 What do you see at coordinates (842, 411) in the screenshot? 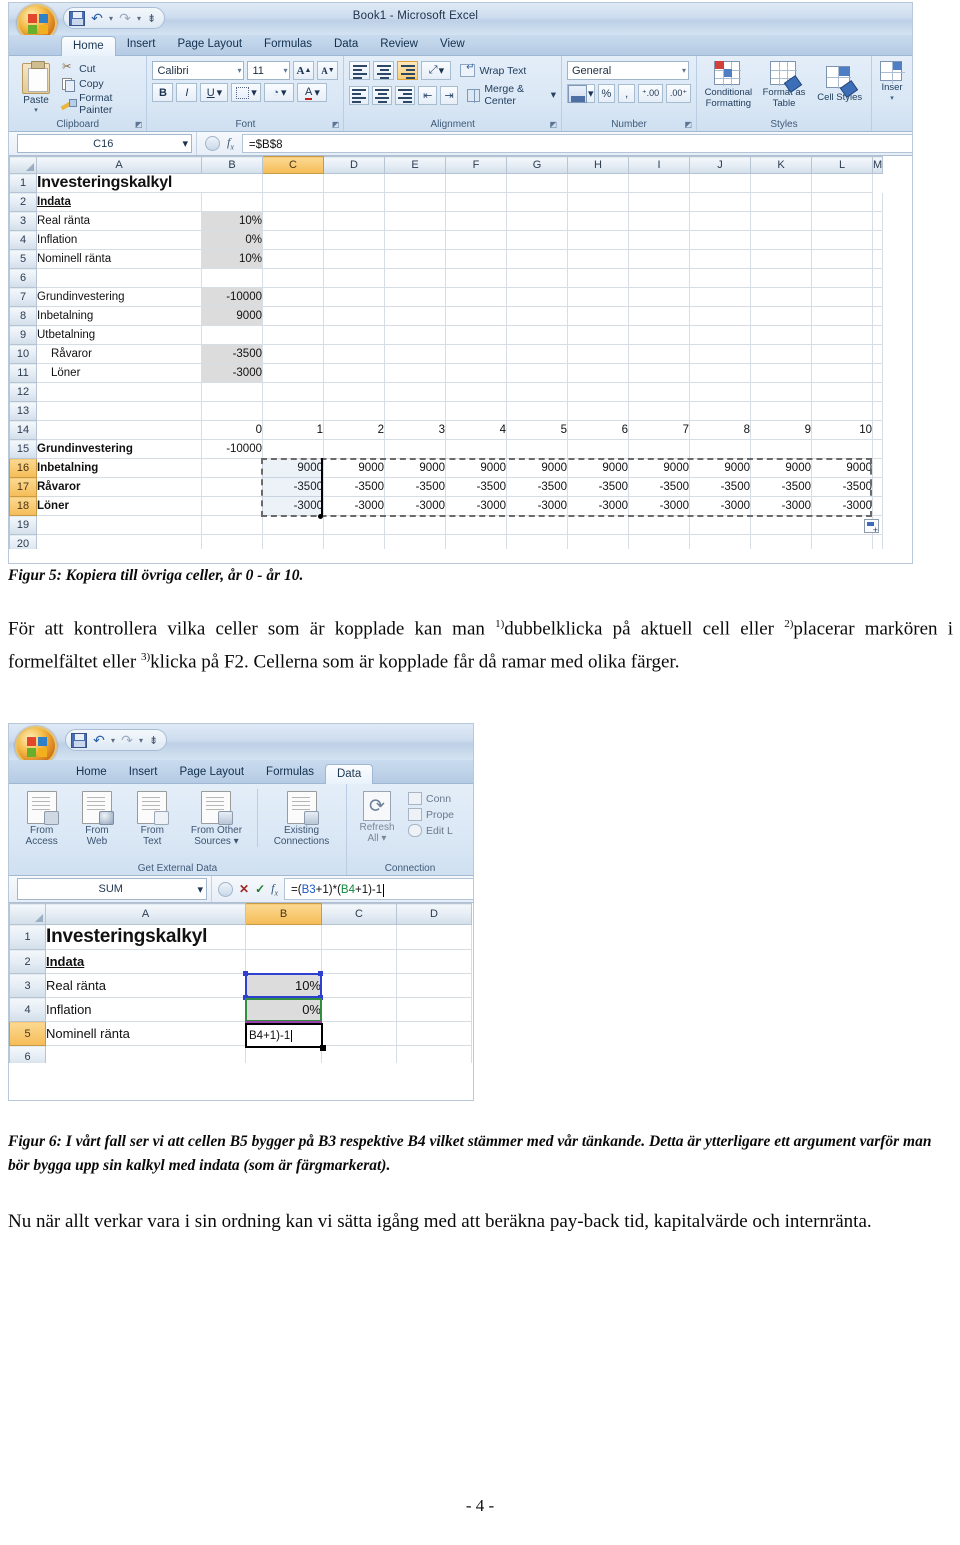
I see `cell-L13` at bounding box center [842, 411].